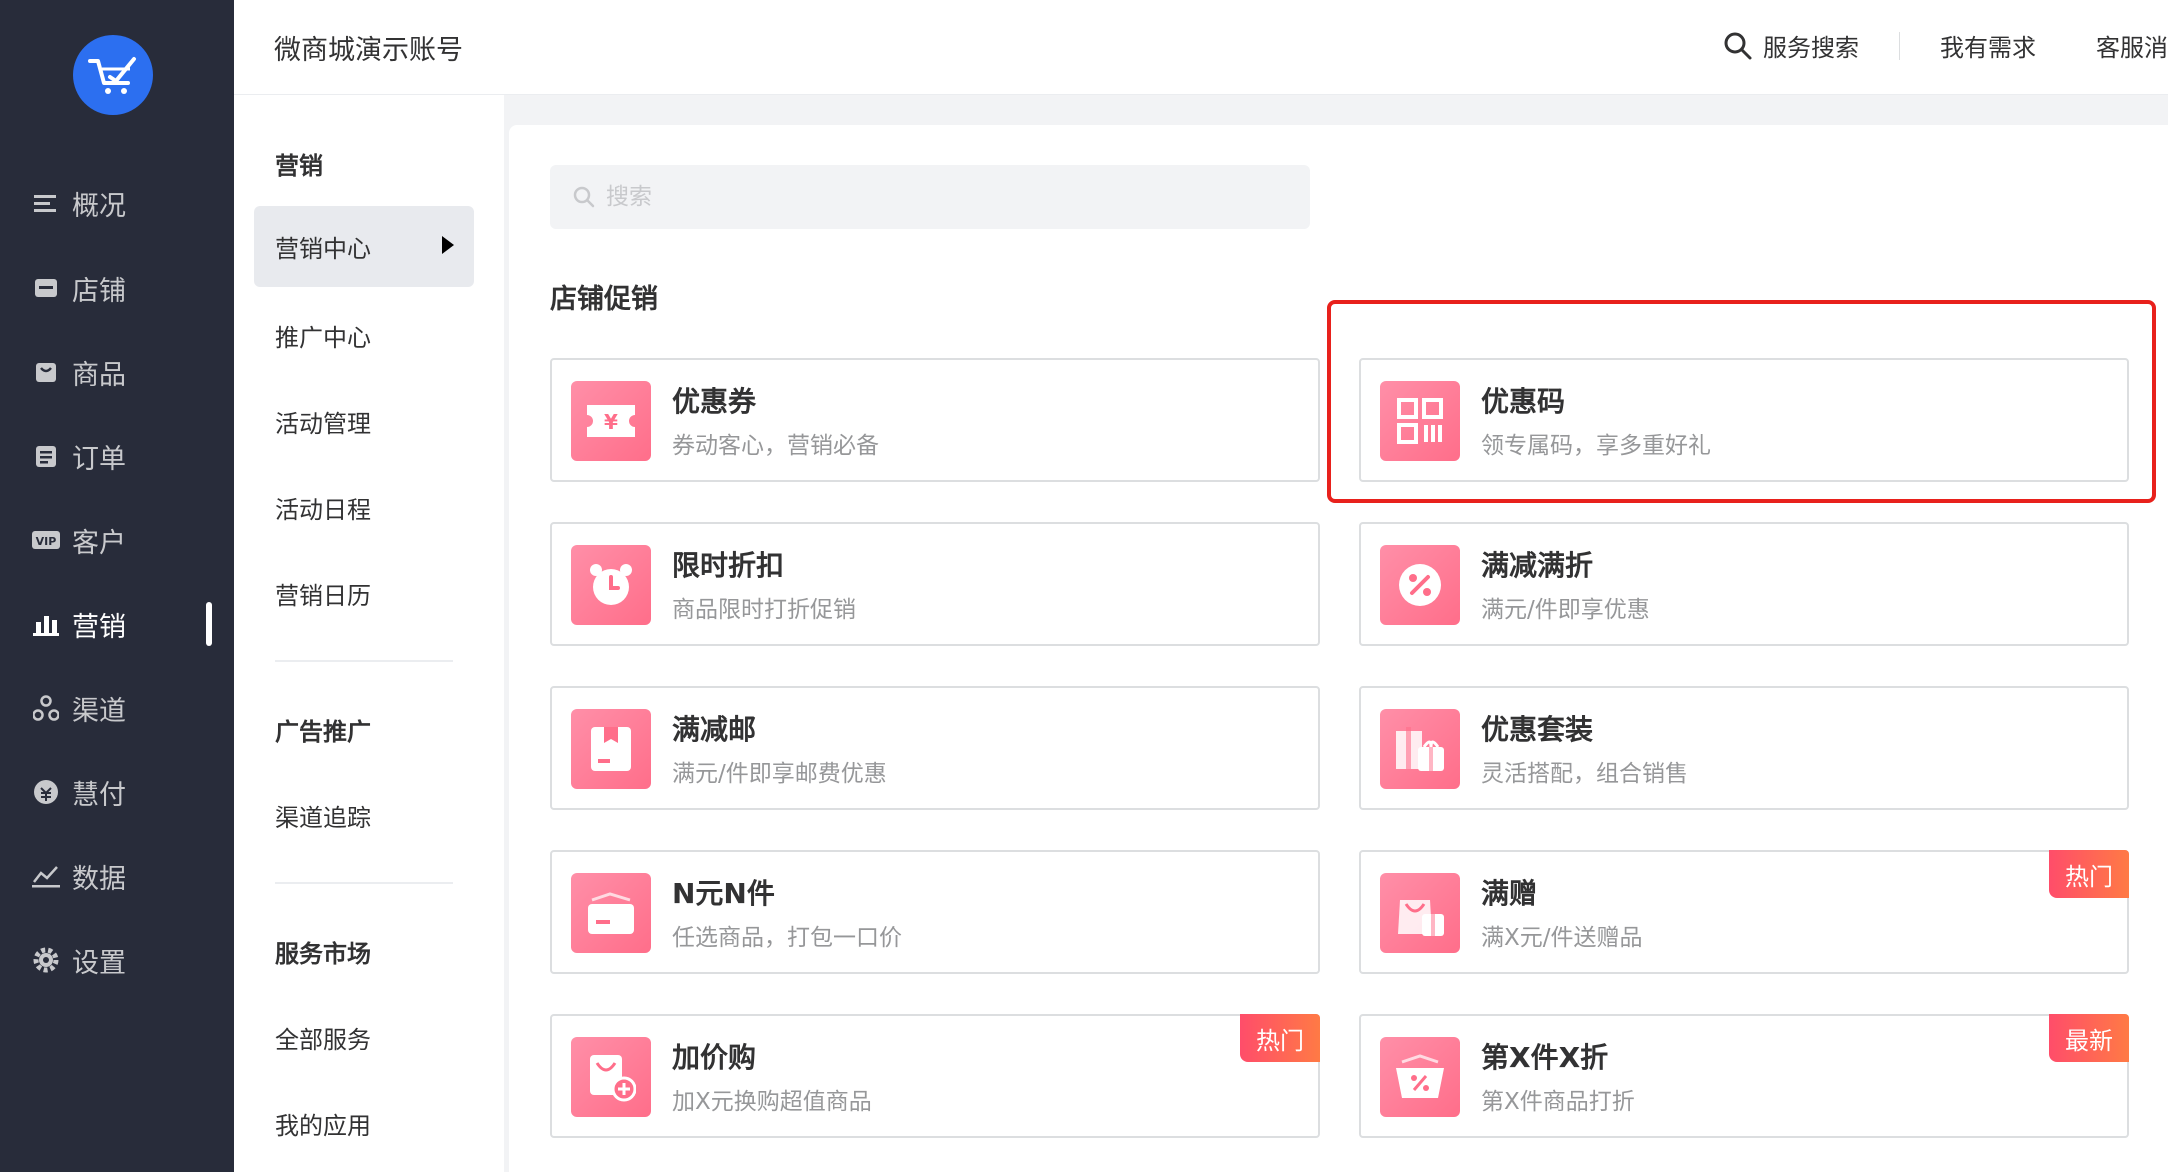  What do you see at coordinates (1545, 1057) in the screenshot?
I see `card-title: 第X件X折` at bounding box center [1545, 1057].